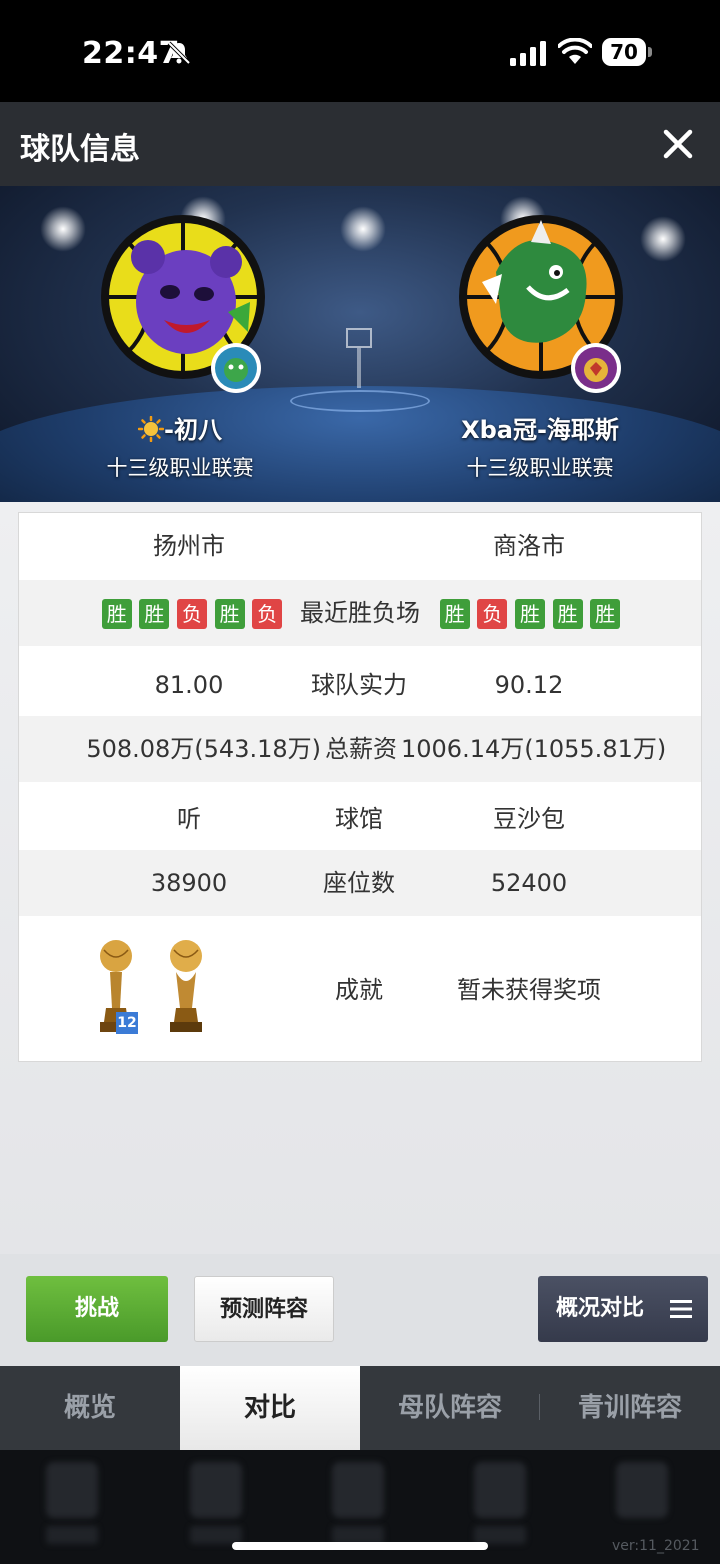 Image resolution: width=720 pixels, height=1564 pixels. I want to click on battery-level: 70, so click(624, 52).